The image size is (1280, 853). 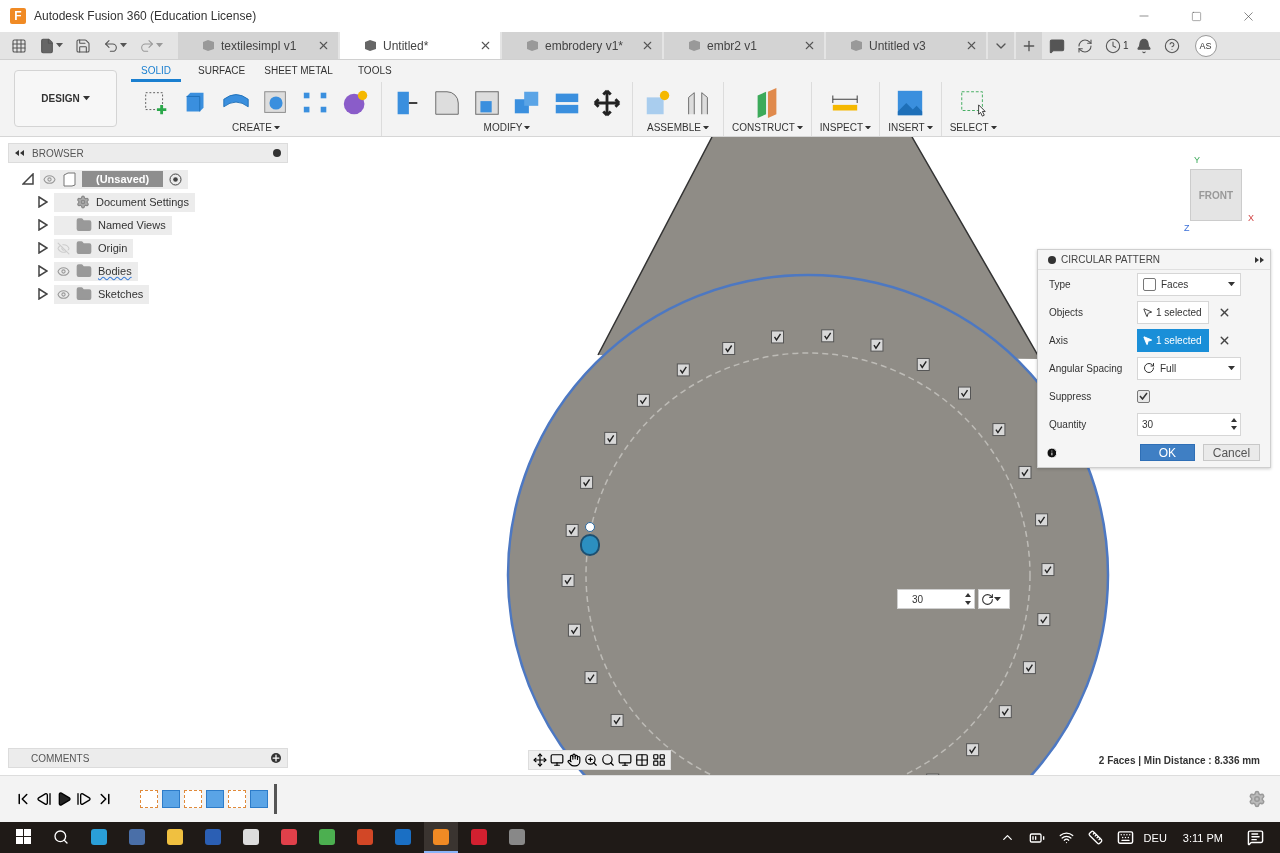 I want to click on ok-button: OK, so click(x=1167, y=452).